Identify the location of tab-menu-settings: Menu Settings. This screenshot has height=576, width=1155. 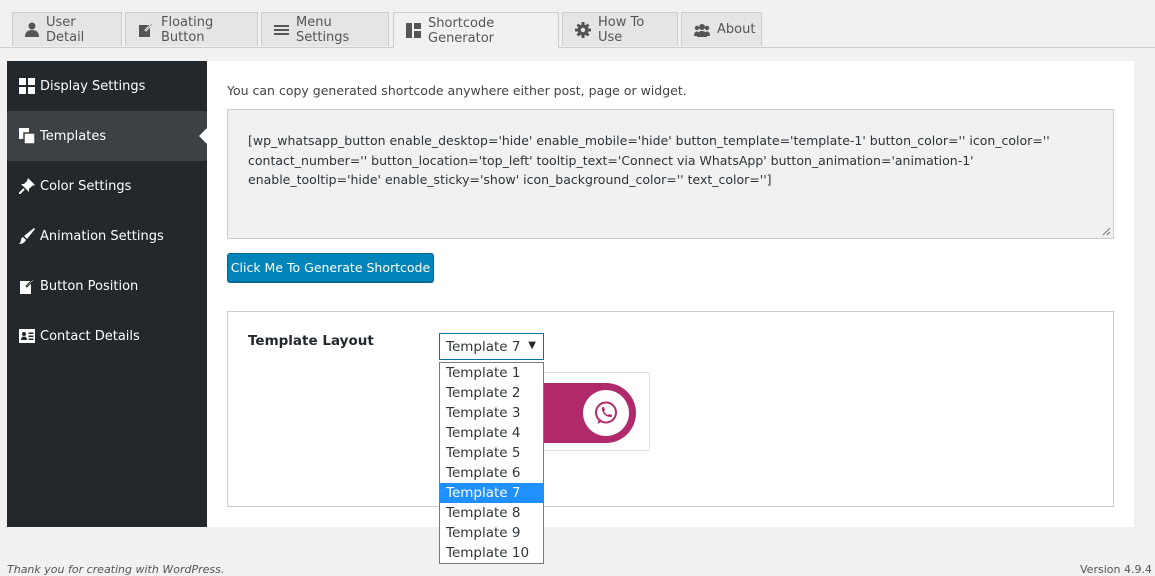
(325, 29).